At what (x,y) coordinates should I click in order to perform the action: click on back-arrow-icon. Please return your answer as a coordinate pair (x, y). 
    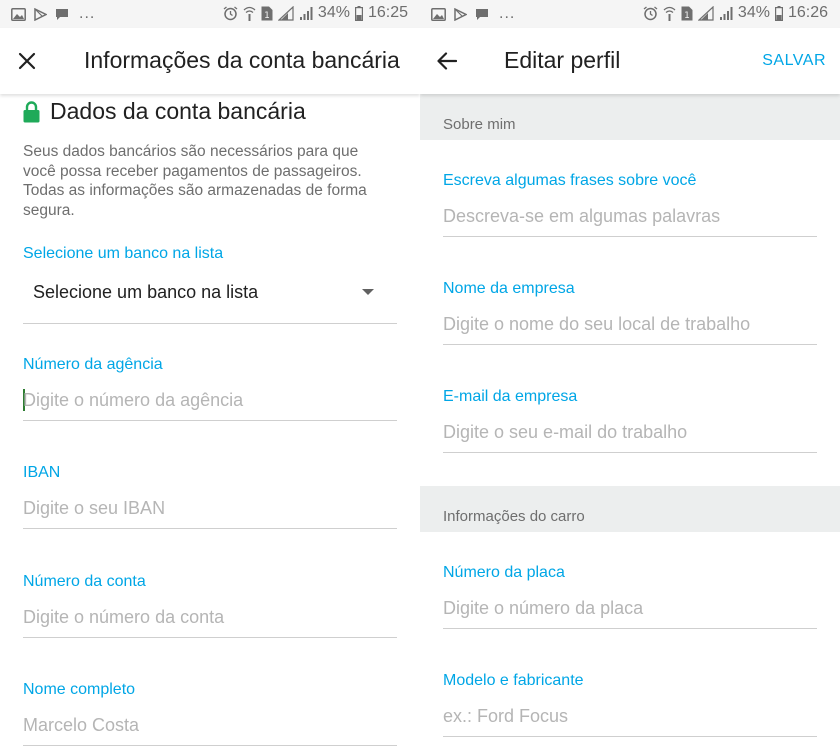
    Looking at the image, I should click on (447, 61).